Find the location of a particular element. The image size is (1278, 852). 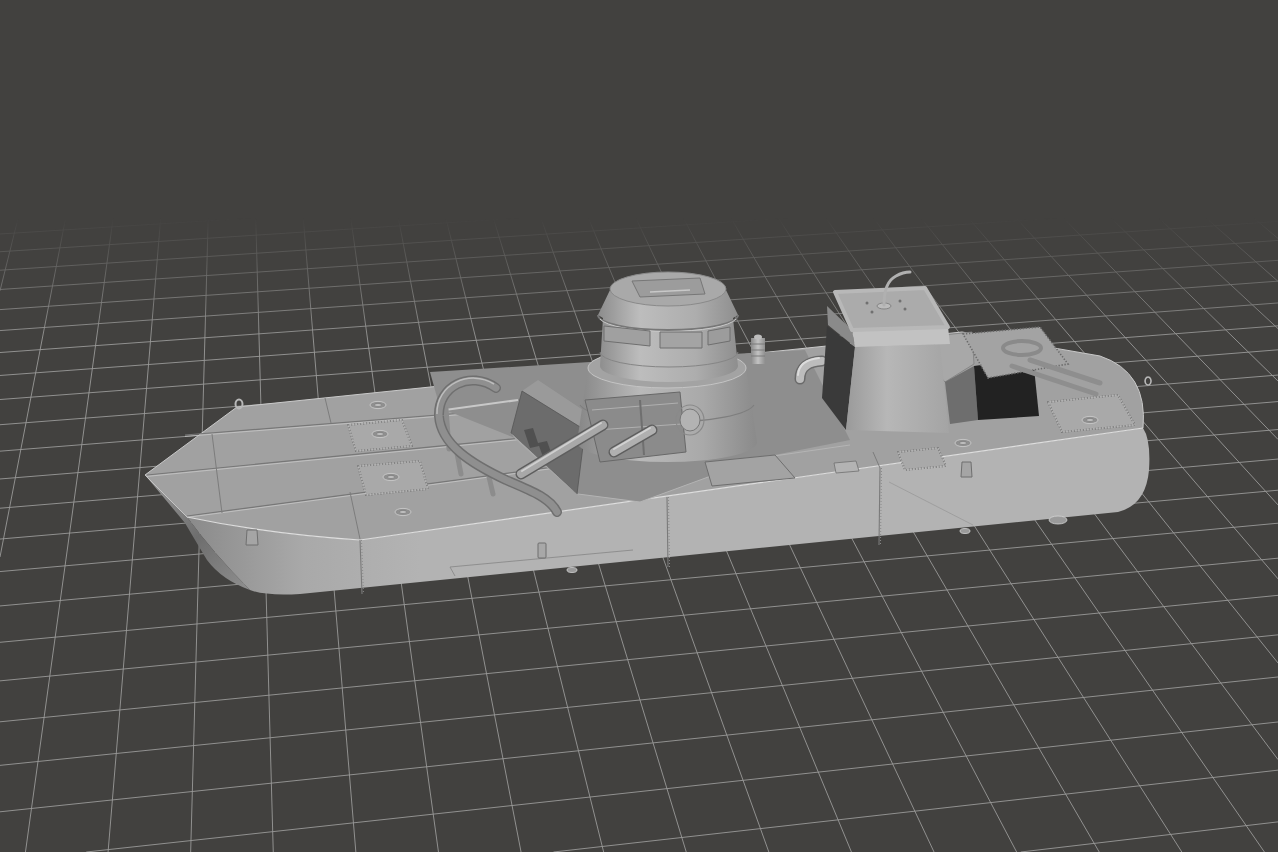

elbow-pipe is located at coordinates (811, 370).